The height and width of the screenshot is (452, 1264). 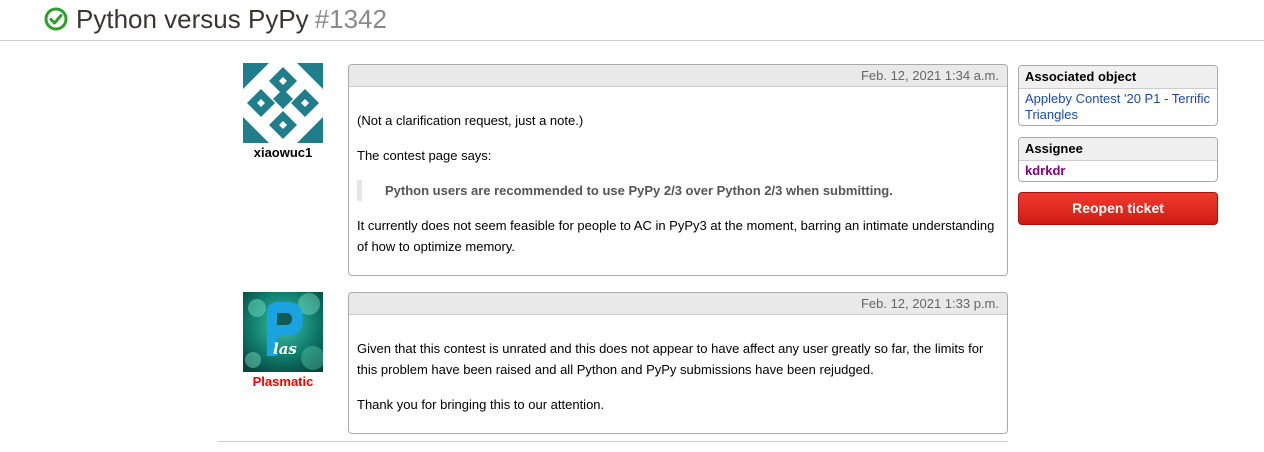 I want to click on assignee-panel: Assignee kdrkdr, so click(x=1118, y=159).